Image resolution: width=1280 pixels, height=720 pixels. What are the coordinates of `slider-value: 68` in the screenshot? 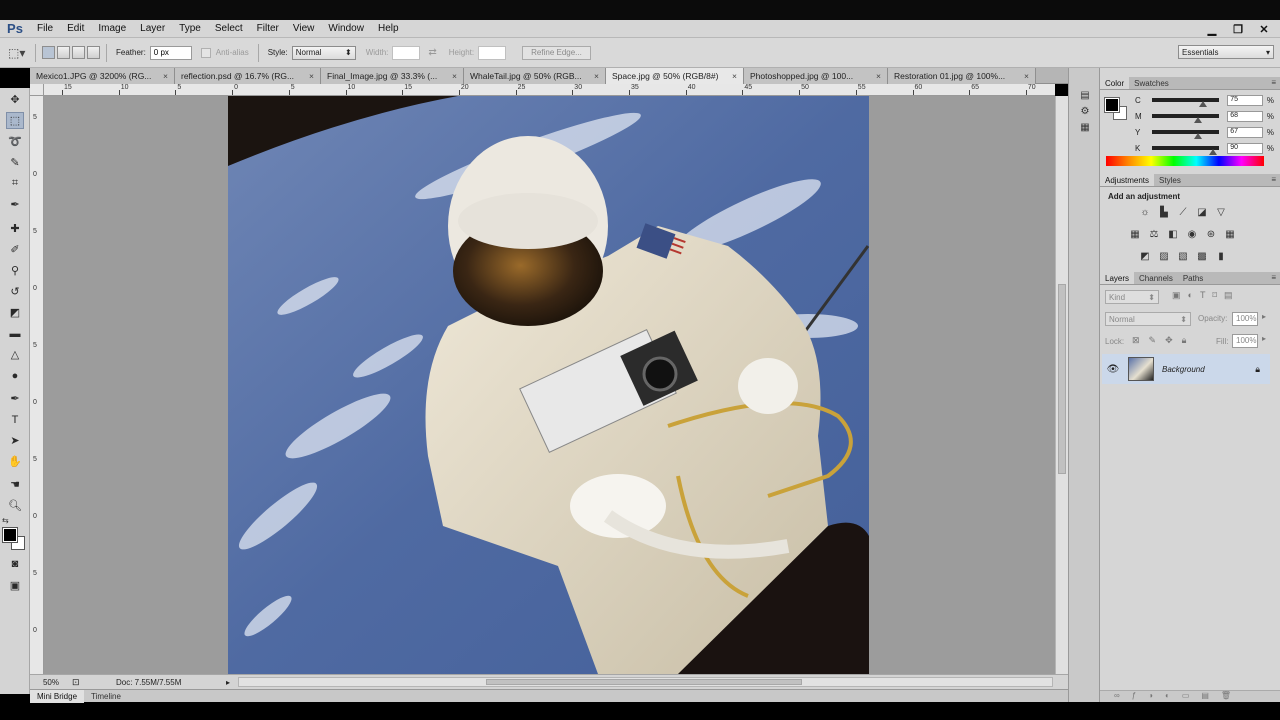 It's located at (1245, 116).